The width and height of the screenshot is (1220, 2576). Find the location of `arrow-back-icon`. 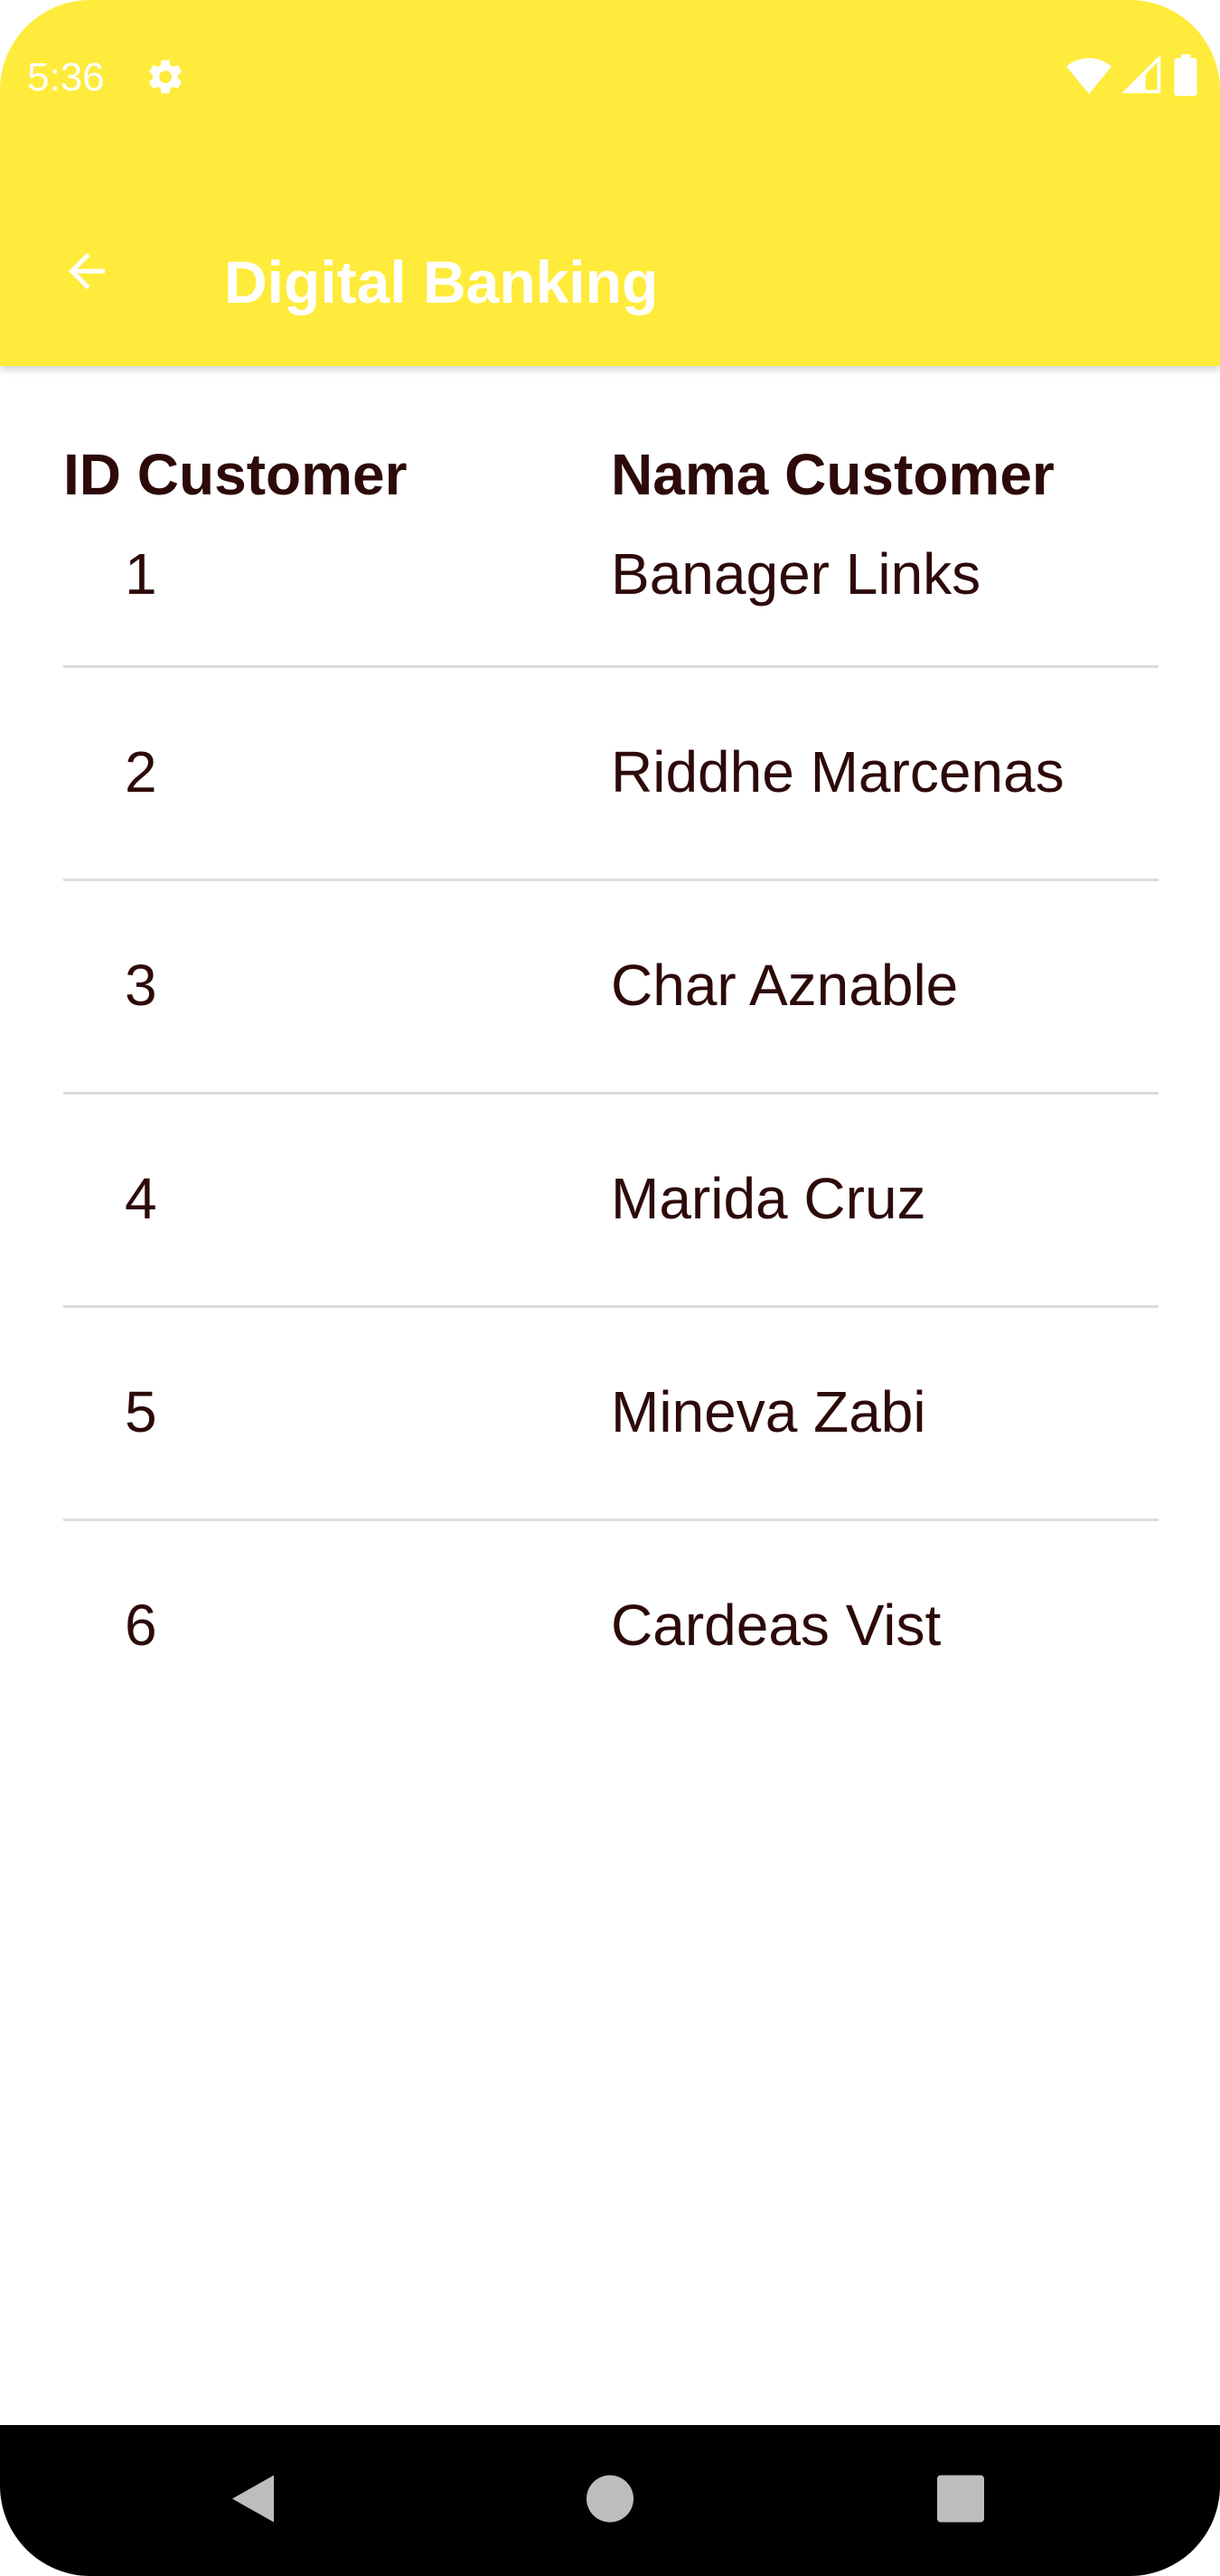

arrow-back-icon is located at coordinates (87, 273).